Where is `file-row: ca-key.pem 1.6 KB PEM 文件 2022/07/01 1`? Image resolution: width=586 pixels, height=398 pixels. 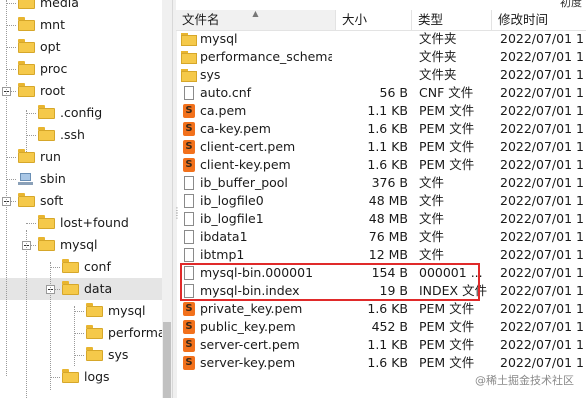 file-row: ca-key.pem 1.6 KB PEM 文件 2022/07/01 1 is located at coordinates (381, 129).